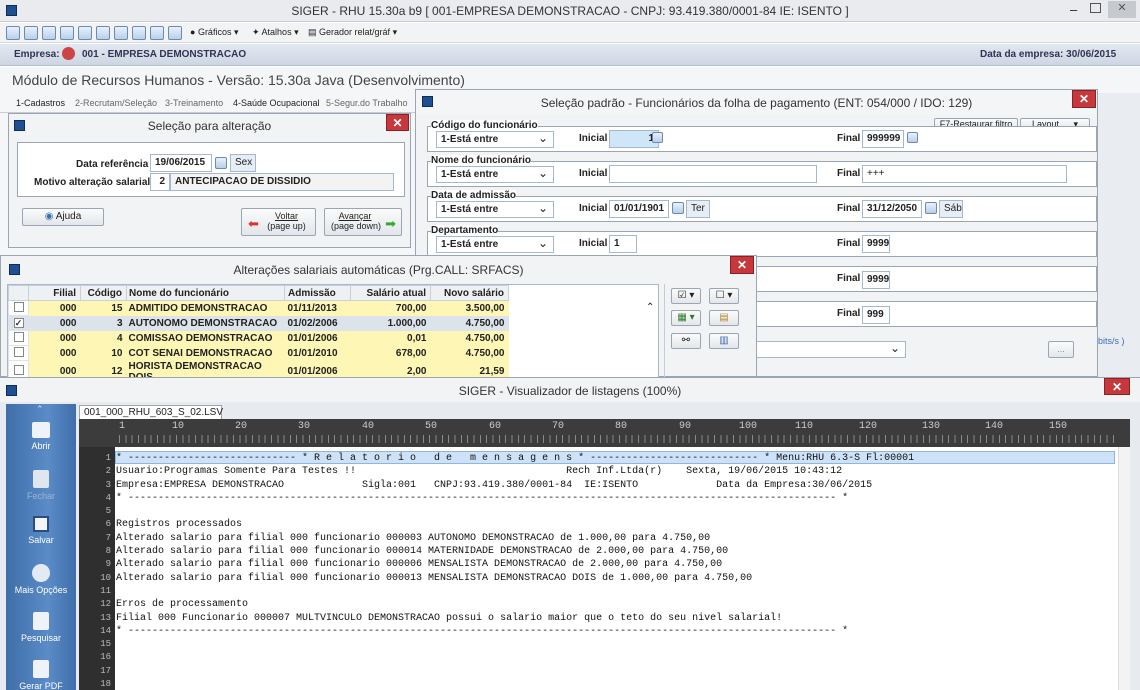 Image resolution: width=1140 pixels, height=690 pixels. Describe the element at coordinates (804, 426) in the screenshot. I see `ruler-mark: 110` at that location.